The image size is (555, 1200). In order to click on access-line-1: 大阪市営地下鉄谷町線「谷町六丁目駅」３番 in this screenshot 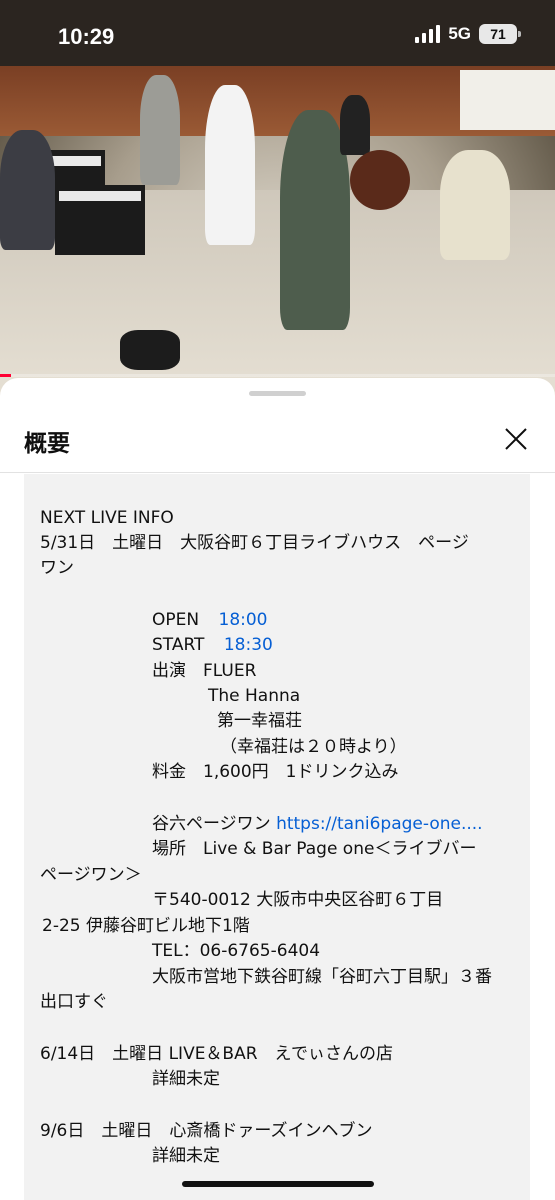, I will do `click(322, 977)`.